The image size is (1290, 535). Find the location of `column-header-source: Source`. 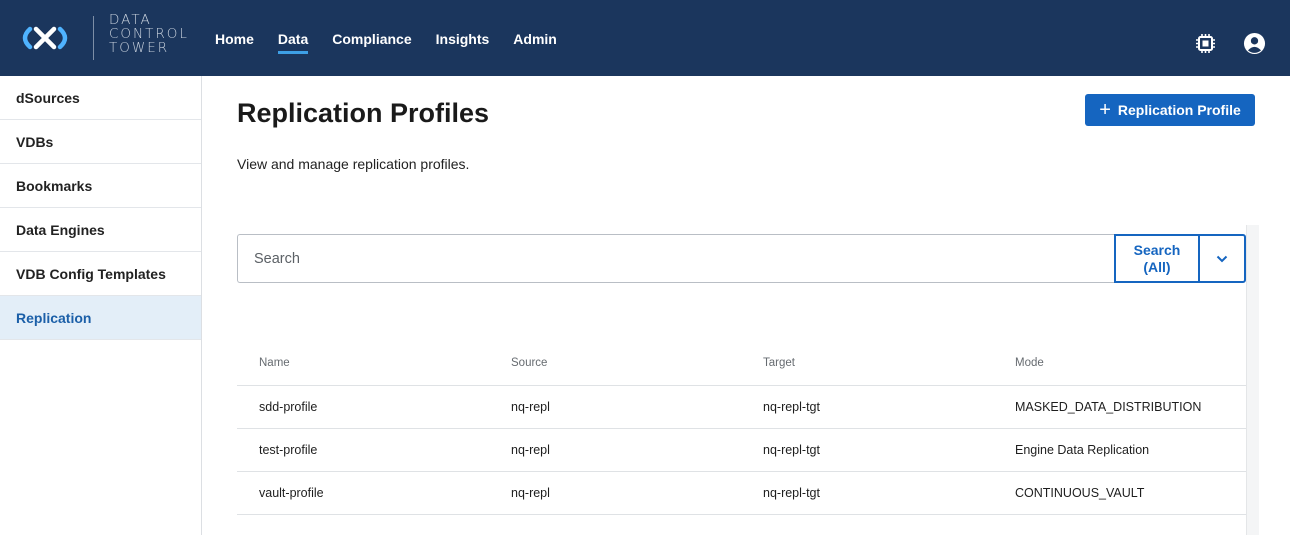

column-header-source: Source is located at coordinates (615, 363).